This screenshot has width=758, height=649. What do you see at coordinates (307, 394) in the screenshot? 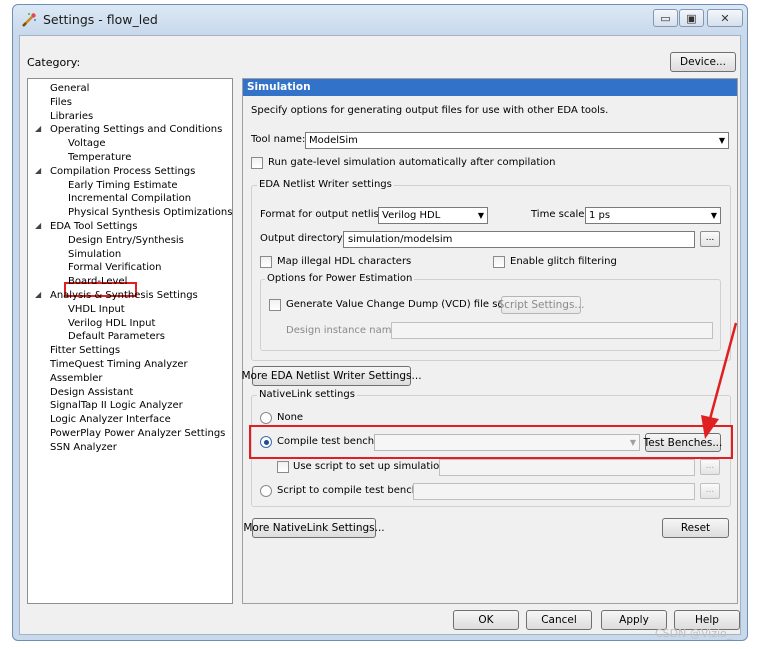
I see `nativelink-title: NativeLink settings` at bounding box center [307, 394].